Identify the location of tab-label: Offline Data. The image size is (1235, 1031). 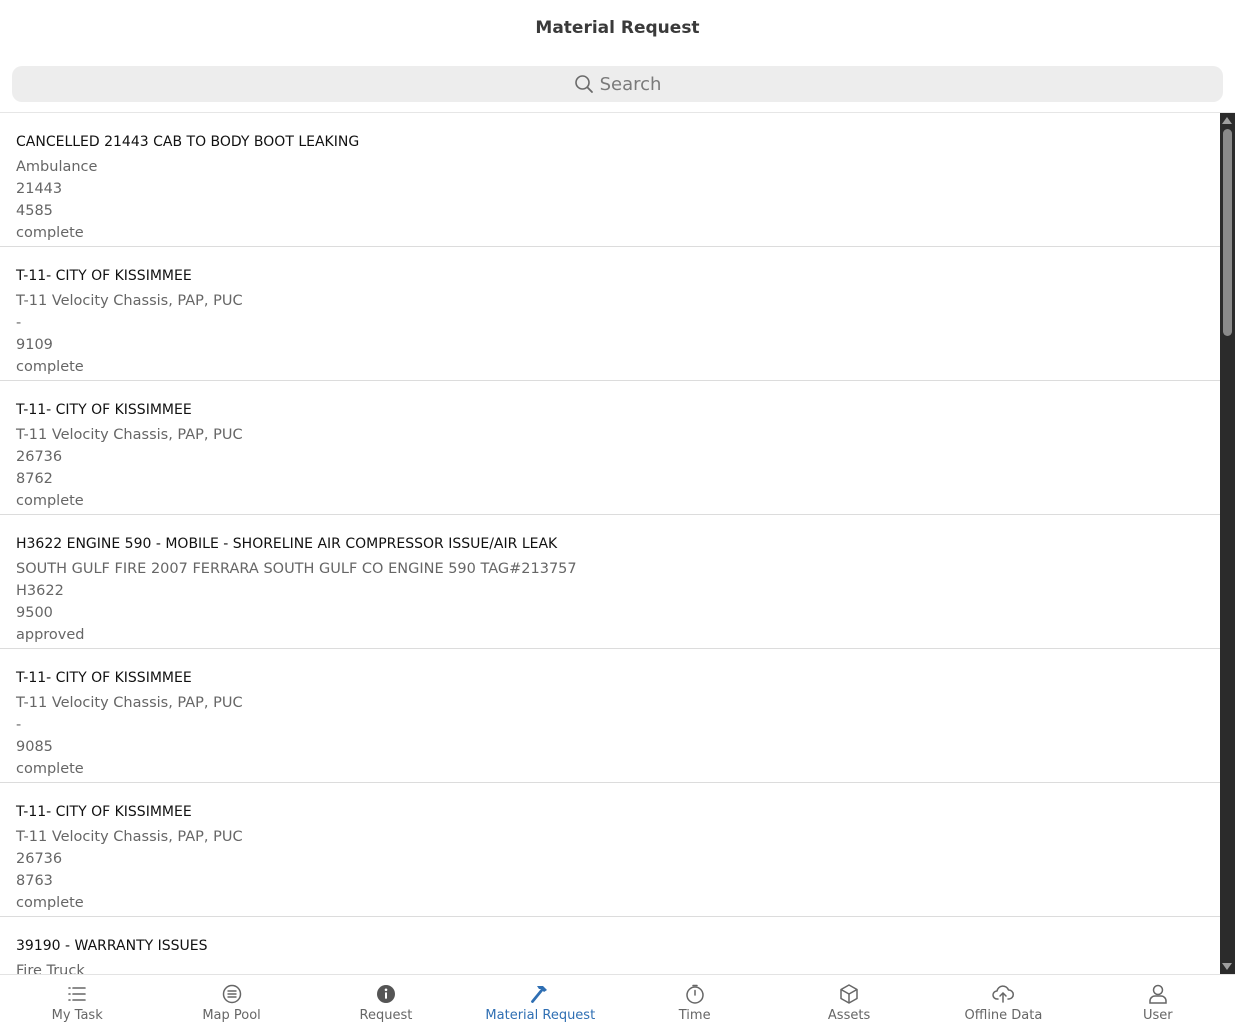
(1003, 1015).